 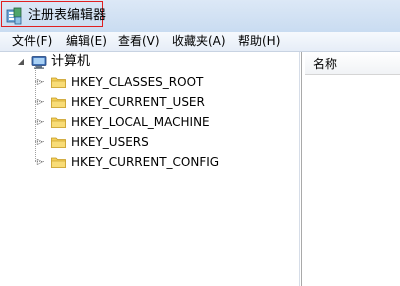 What do you see at coordinates (138, 102) in the screenshot?
I see `tree-node-label: HKEY_CURRENT_USER` at bounding box center [138, 102].